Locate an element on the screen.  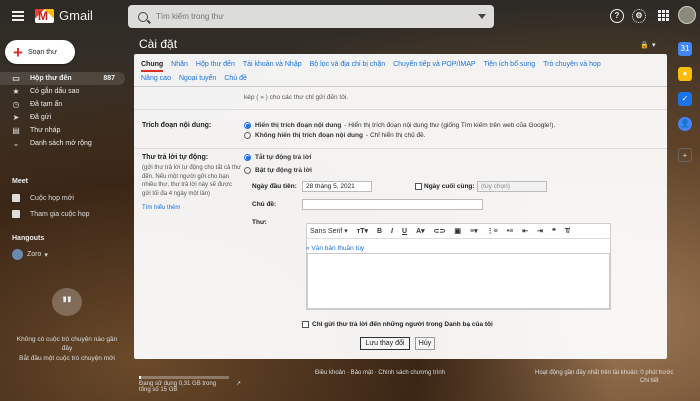
numbered-list-icon: ⋮≡ is located at coordinates (492, 231).